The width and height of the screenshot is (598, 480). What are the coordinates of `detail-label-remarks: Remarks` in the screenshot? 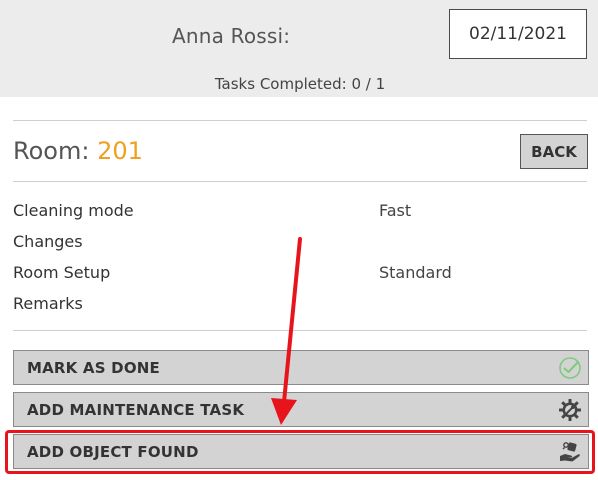 It's located at (48, 303).